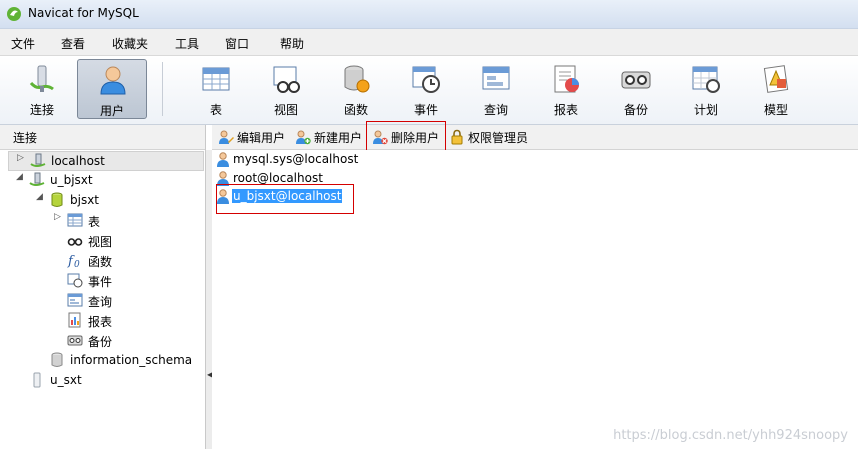 The width and height of the screenshot is (858, 449). What do you see at coordinates (565, 110) in the screenshot?
I see `toolbar-label: 报表` at bounding box center [565, 110].